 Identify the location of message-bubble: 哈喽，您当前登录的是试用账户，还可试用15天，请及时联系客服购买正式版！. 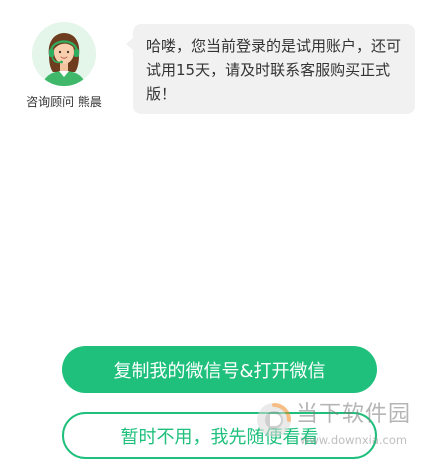
(270, 69).